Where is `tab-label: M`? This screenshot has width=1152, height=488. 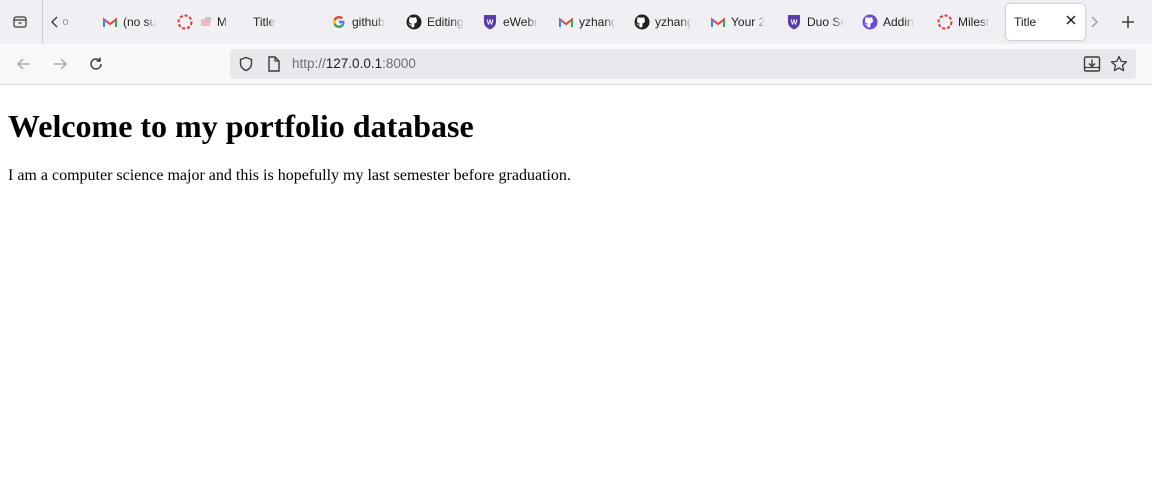 tab-label: M is located at coordinates (222, 22).